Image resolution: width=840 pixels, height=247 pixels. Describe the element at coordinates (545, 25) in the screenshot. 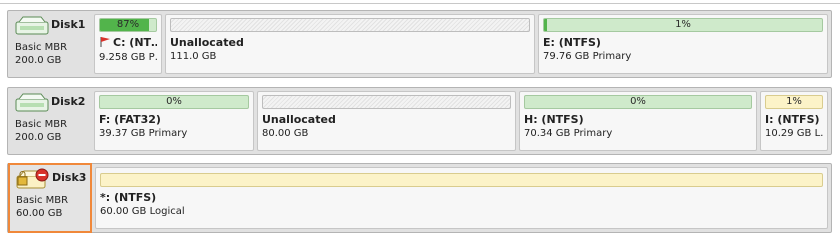

I see `usage-fill` at that location.